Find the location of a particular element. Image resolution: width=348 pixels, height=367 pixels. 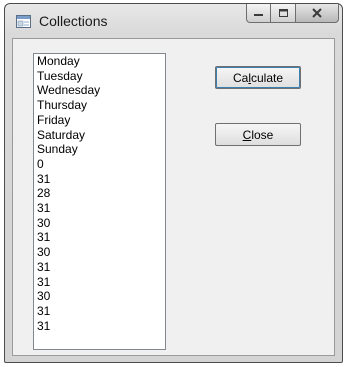

close-window-button is located at coordinates (317, 13).